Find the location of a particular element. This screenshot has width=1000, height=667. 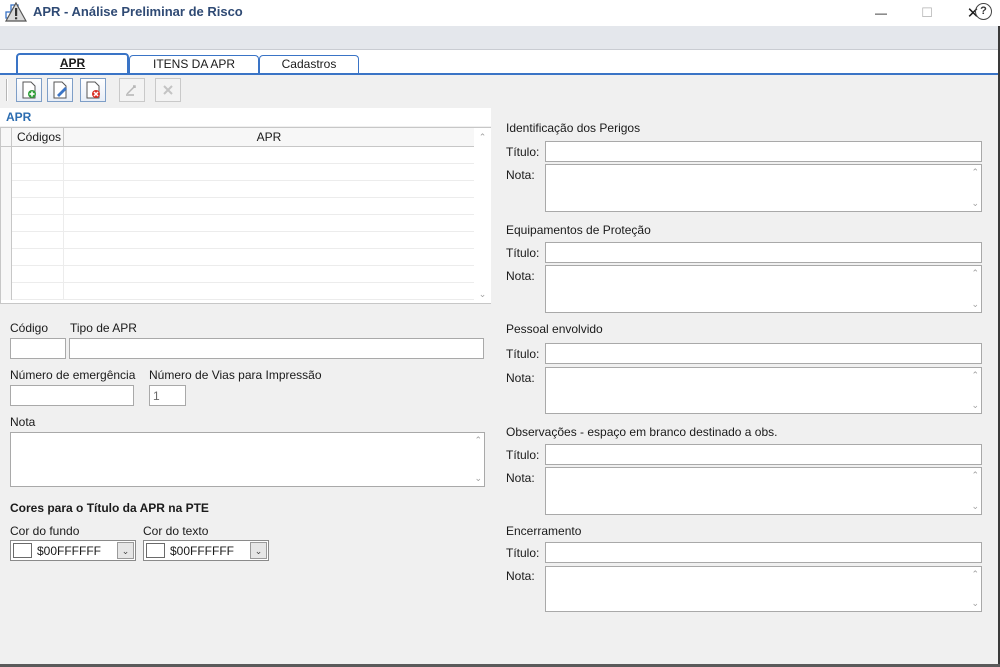

observacoes-titulo-input is located at coordinates (763, 454).